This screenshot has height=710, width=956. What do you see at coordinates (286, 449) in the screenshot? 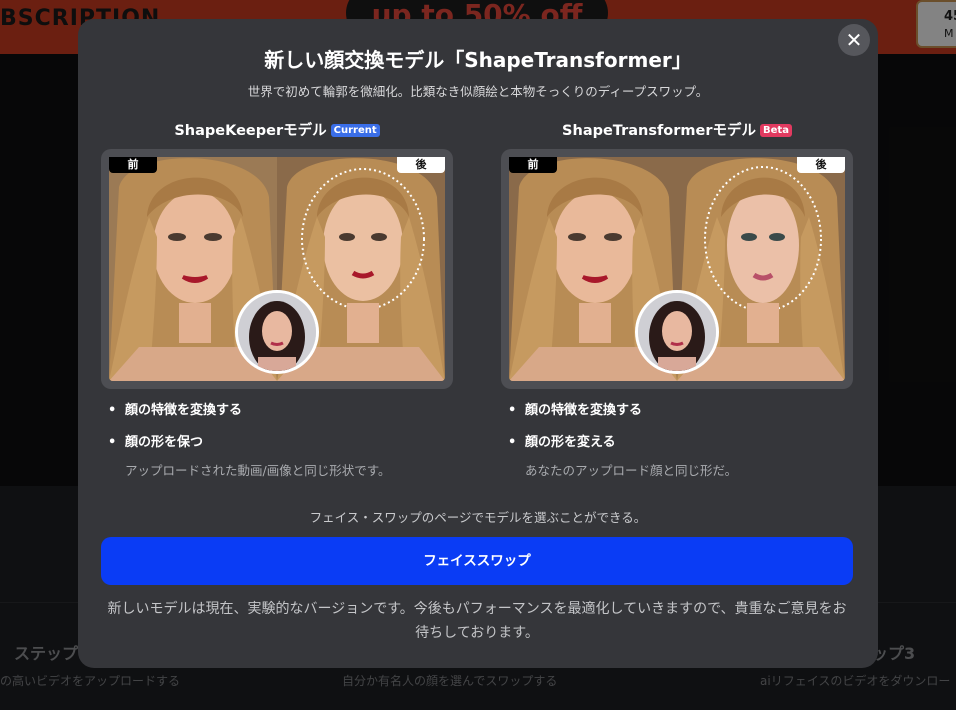
I see `feature-item: 顔の形を保つ` at bounding box center [286, 449].